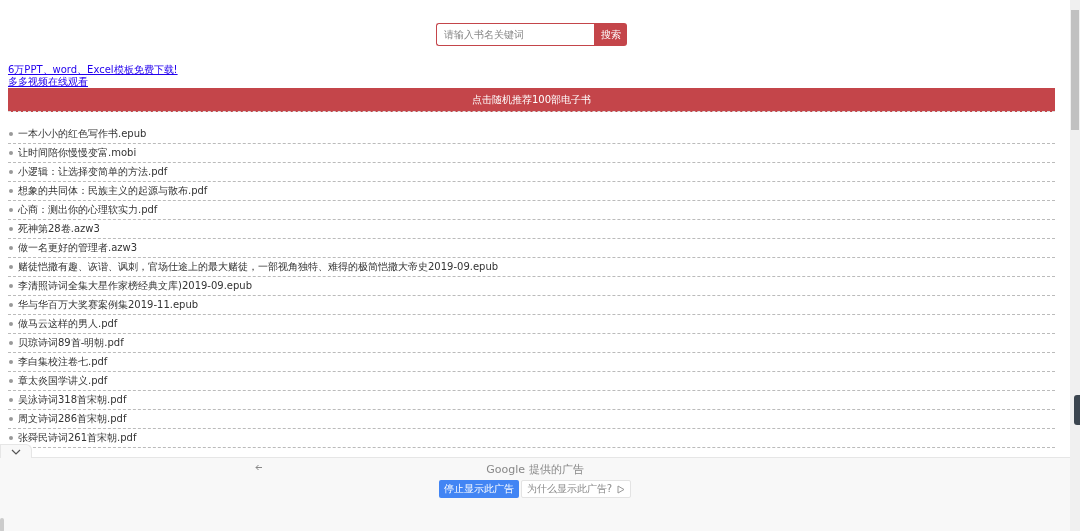  Describe the element at coordinates (610, 34) in the screenshot. I see `search-button: 搜索` at that location.